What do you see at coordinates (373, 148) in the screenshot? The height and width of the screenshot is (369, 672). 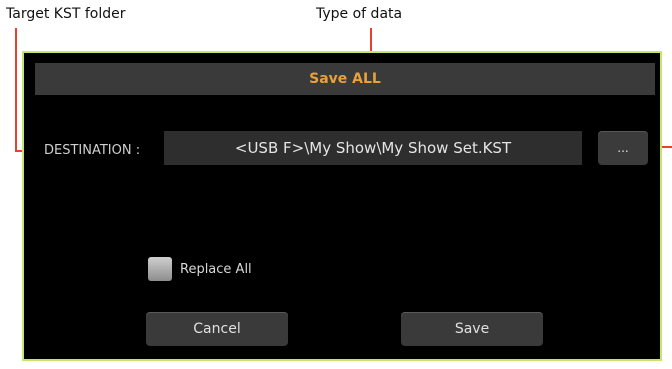 I see `destination-path-field: <USB F>\My Show\My Show Set.KST` at bounding box center [373, 148].